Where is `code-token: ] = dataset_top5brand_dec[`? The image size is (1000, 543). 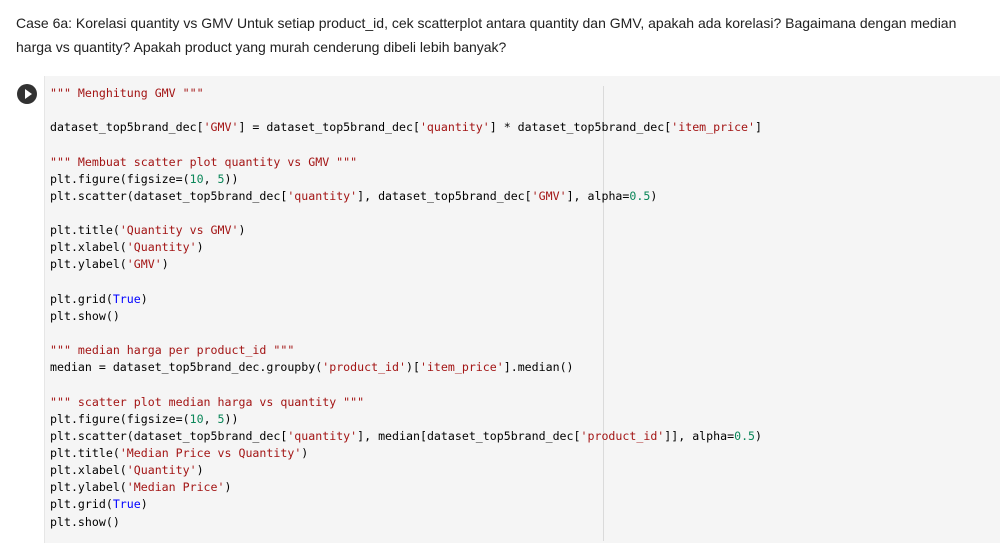 code-token: ] = dataset_top5brand_dec[ is located at coordinates (329, 127).